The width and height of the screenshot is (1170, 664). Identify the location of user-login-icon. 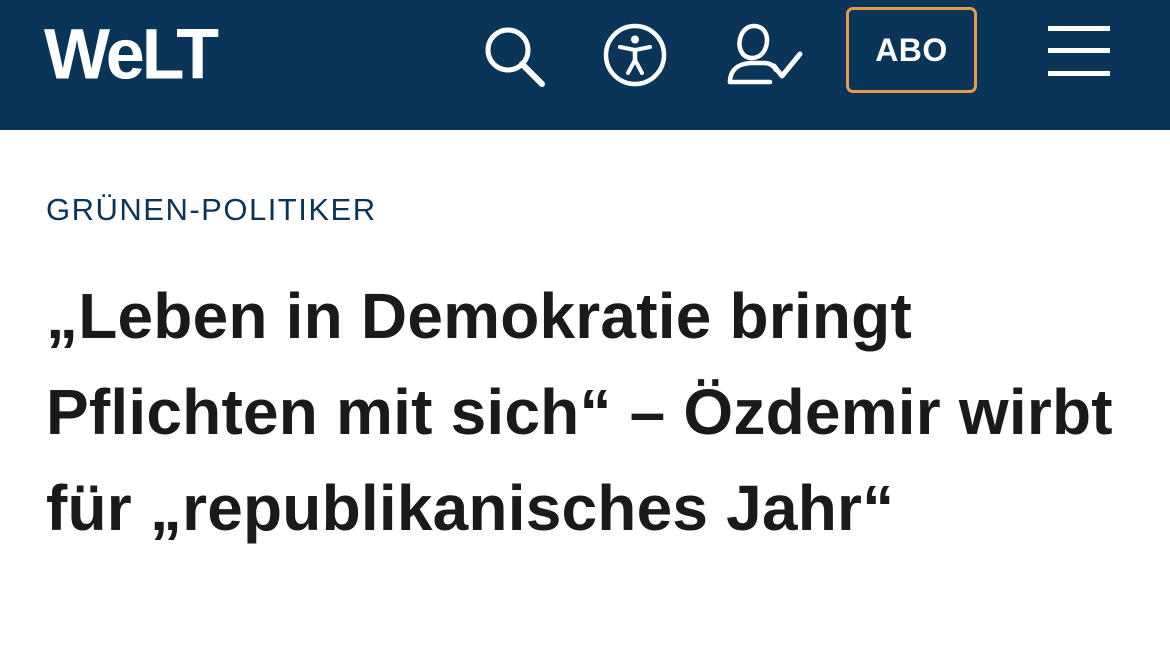
(765, 54).